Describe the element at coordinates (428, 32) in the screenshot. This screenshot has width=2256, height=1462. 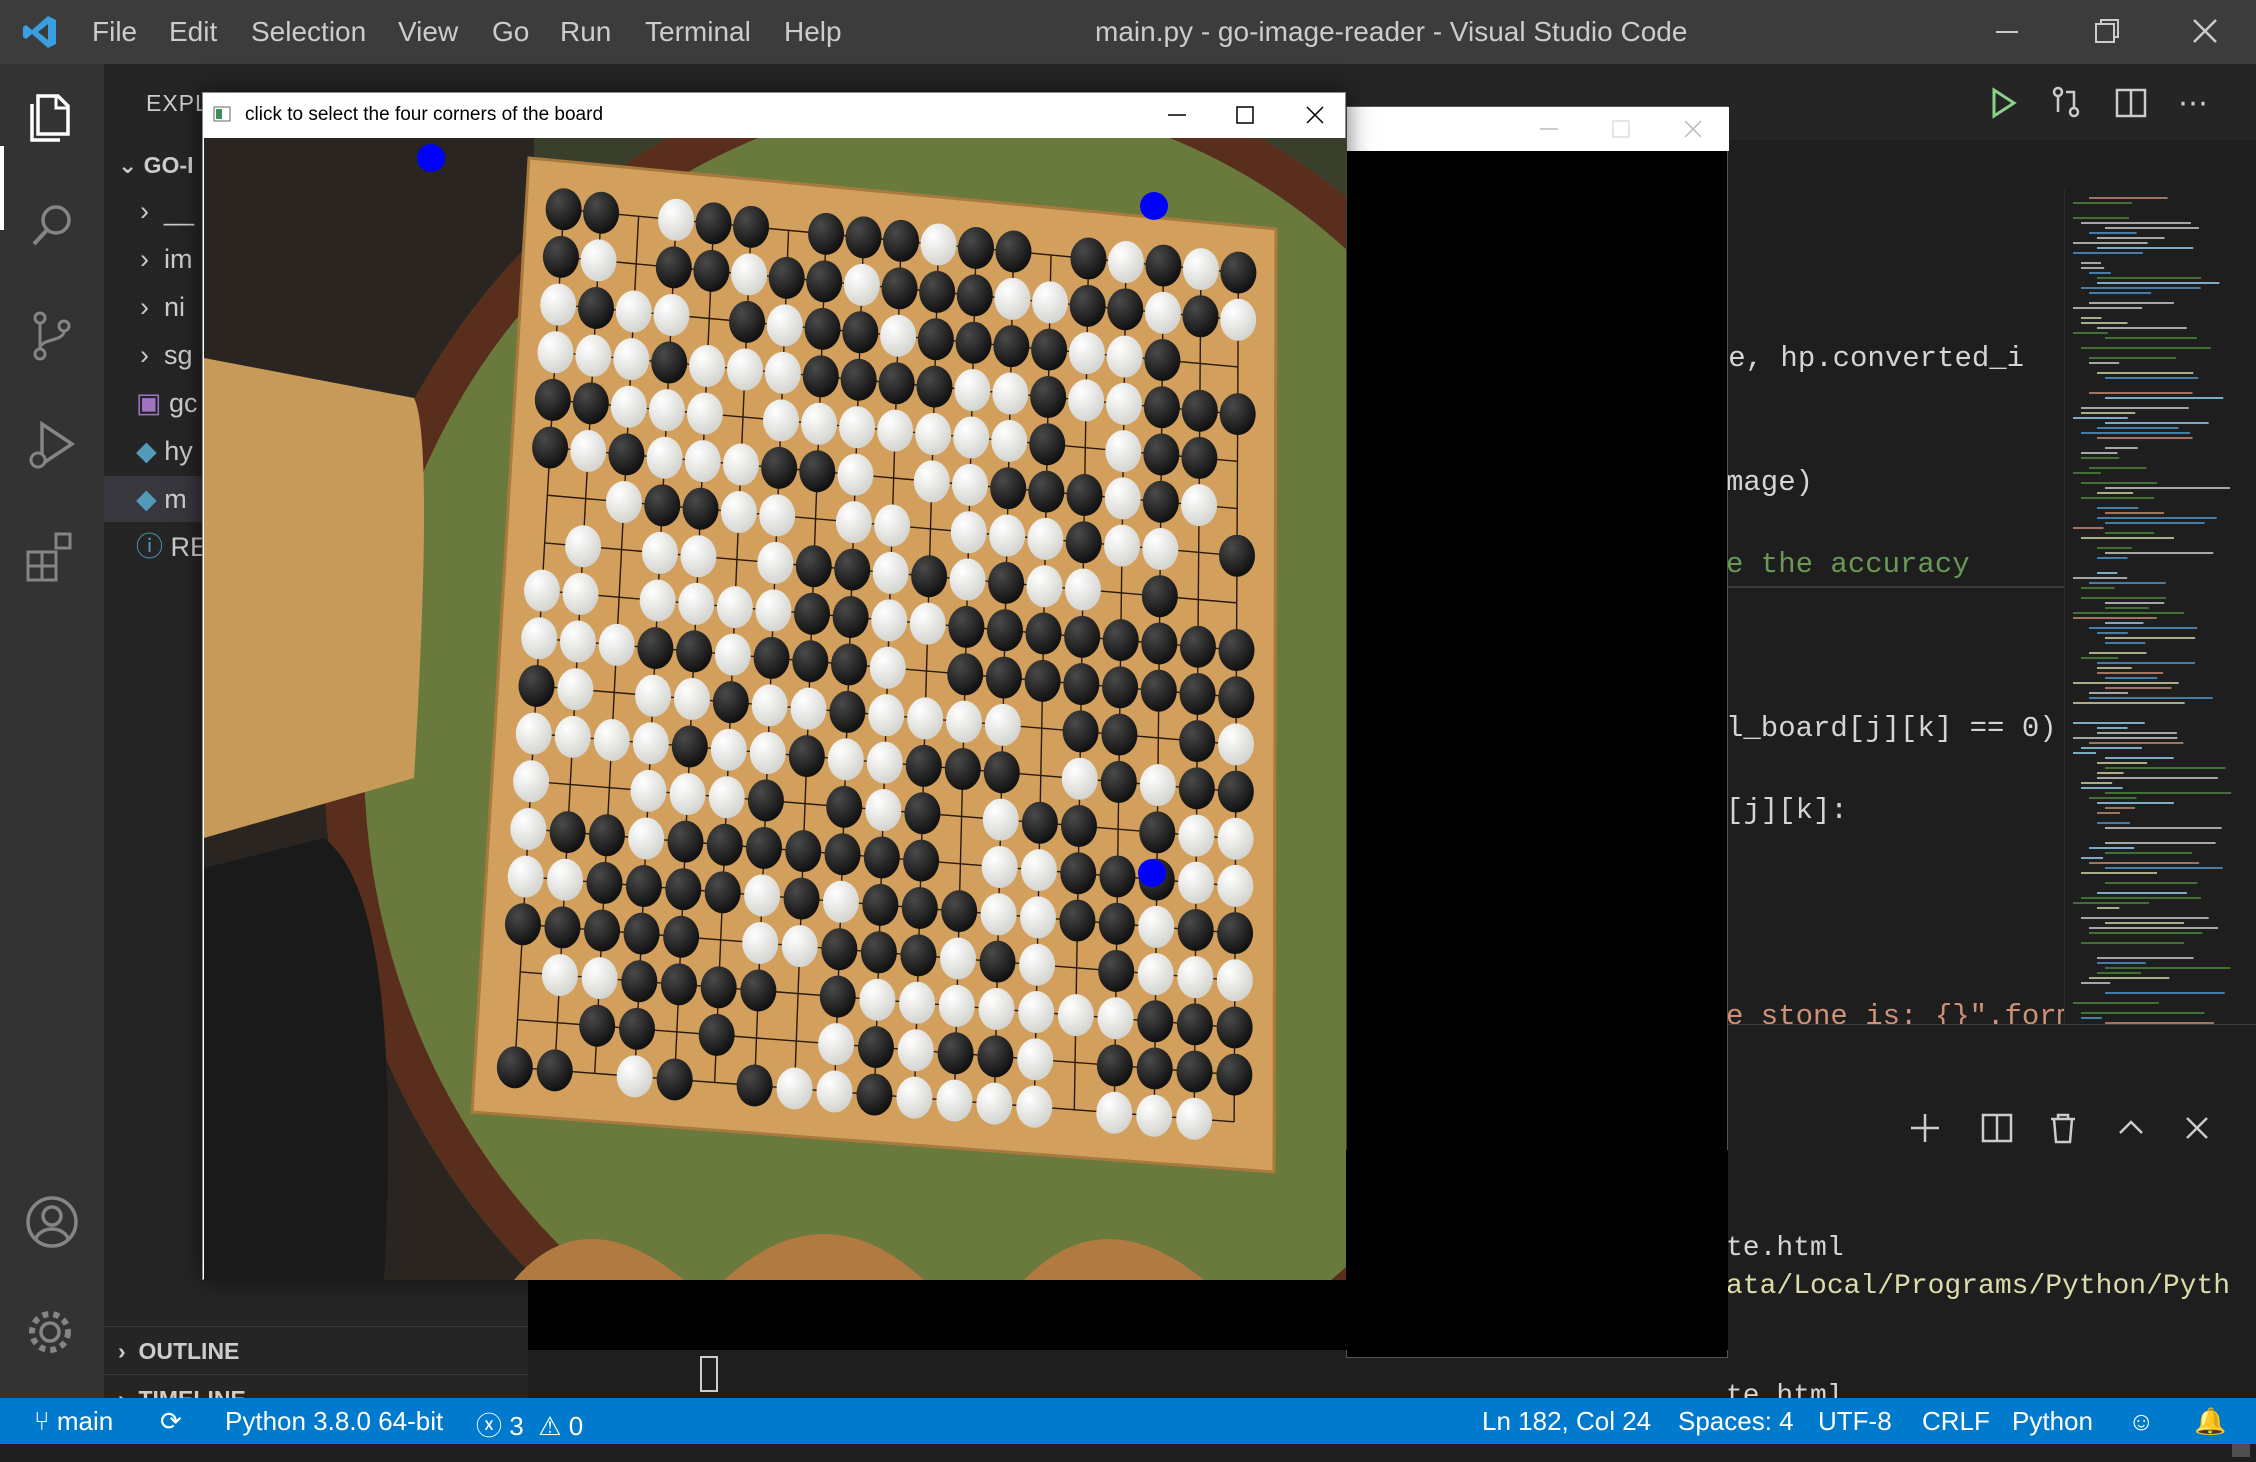
I see `menu-view: View` at that location.